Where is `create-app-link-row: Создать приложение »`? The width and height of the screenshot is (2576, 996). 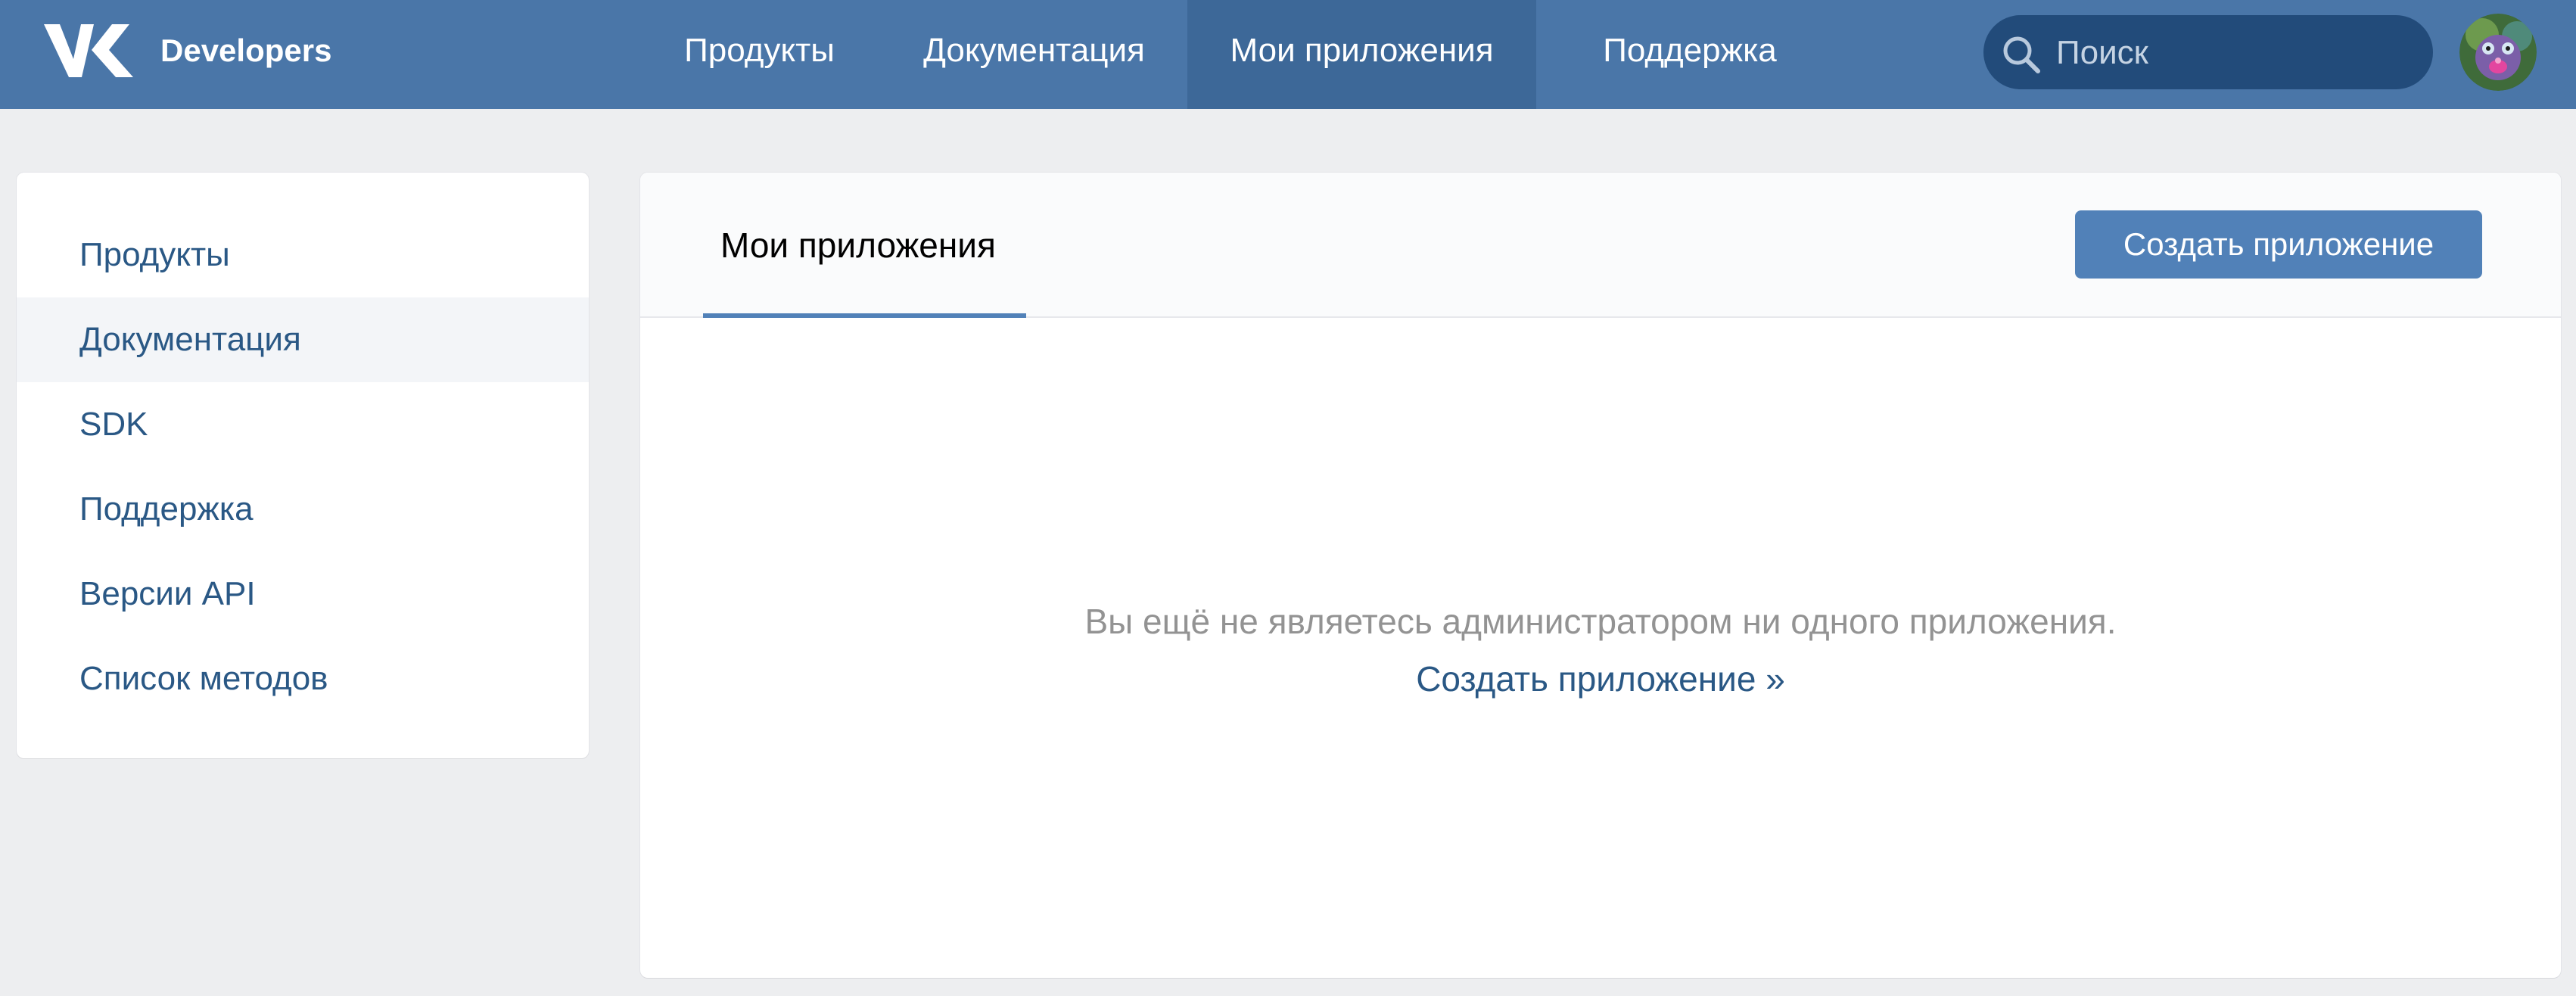
create-app-link-row: Создать приложение » is located at coordinates (1600, 679).